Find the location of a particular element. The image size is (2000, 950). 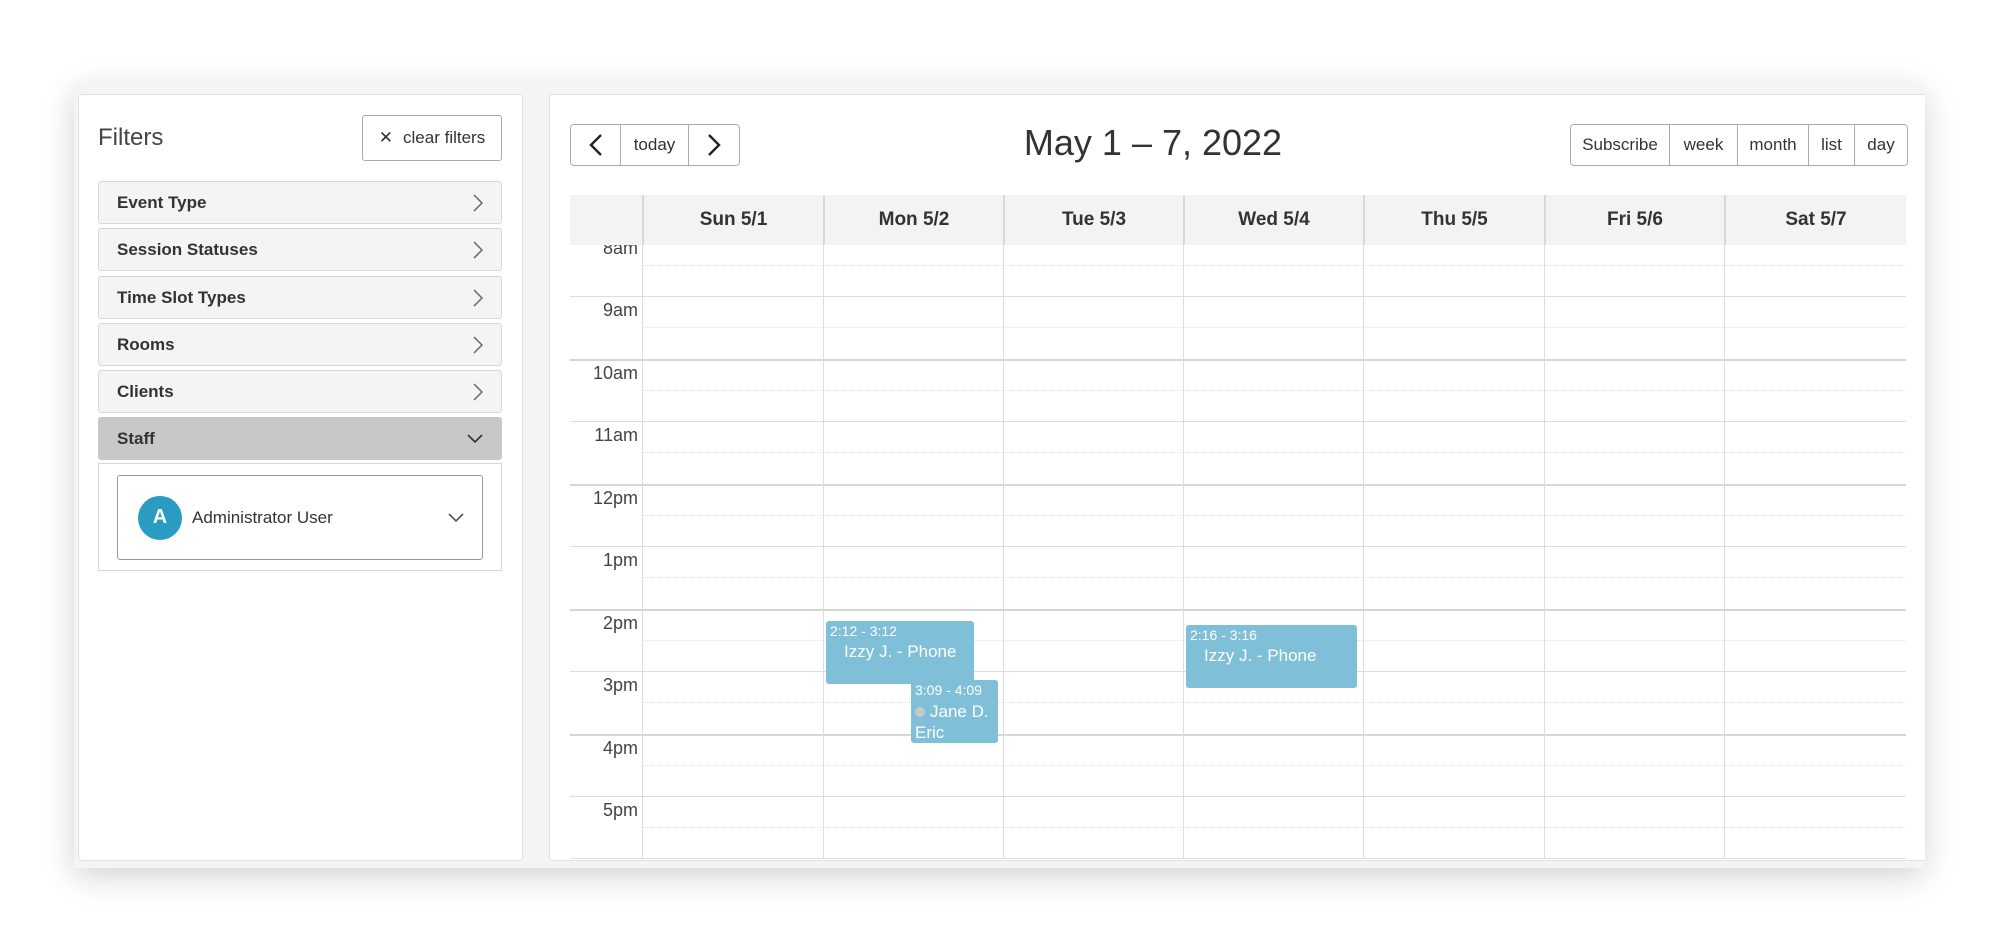

filter-label: Clients is located at coordinates (145, 391).